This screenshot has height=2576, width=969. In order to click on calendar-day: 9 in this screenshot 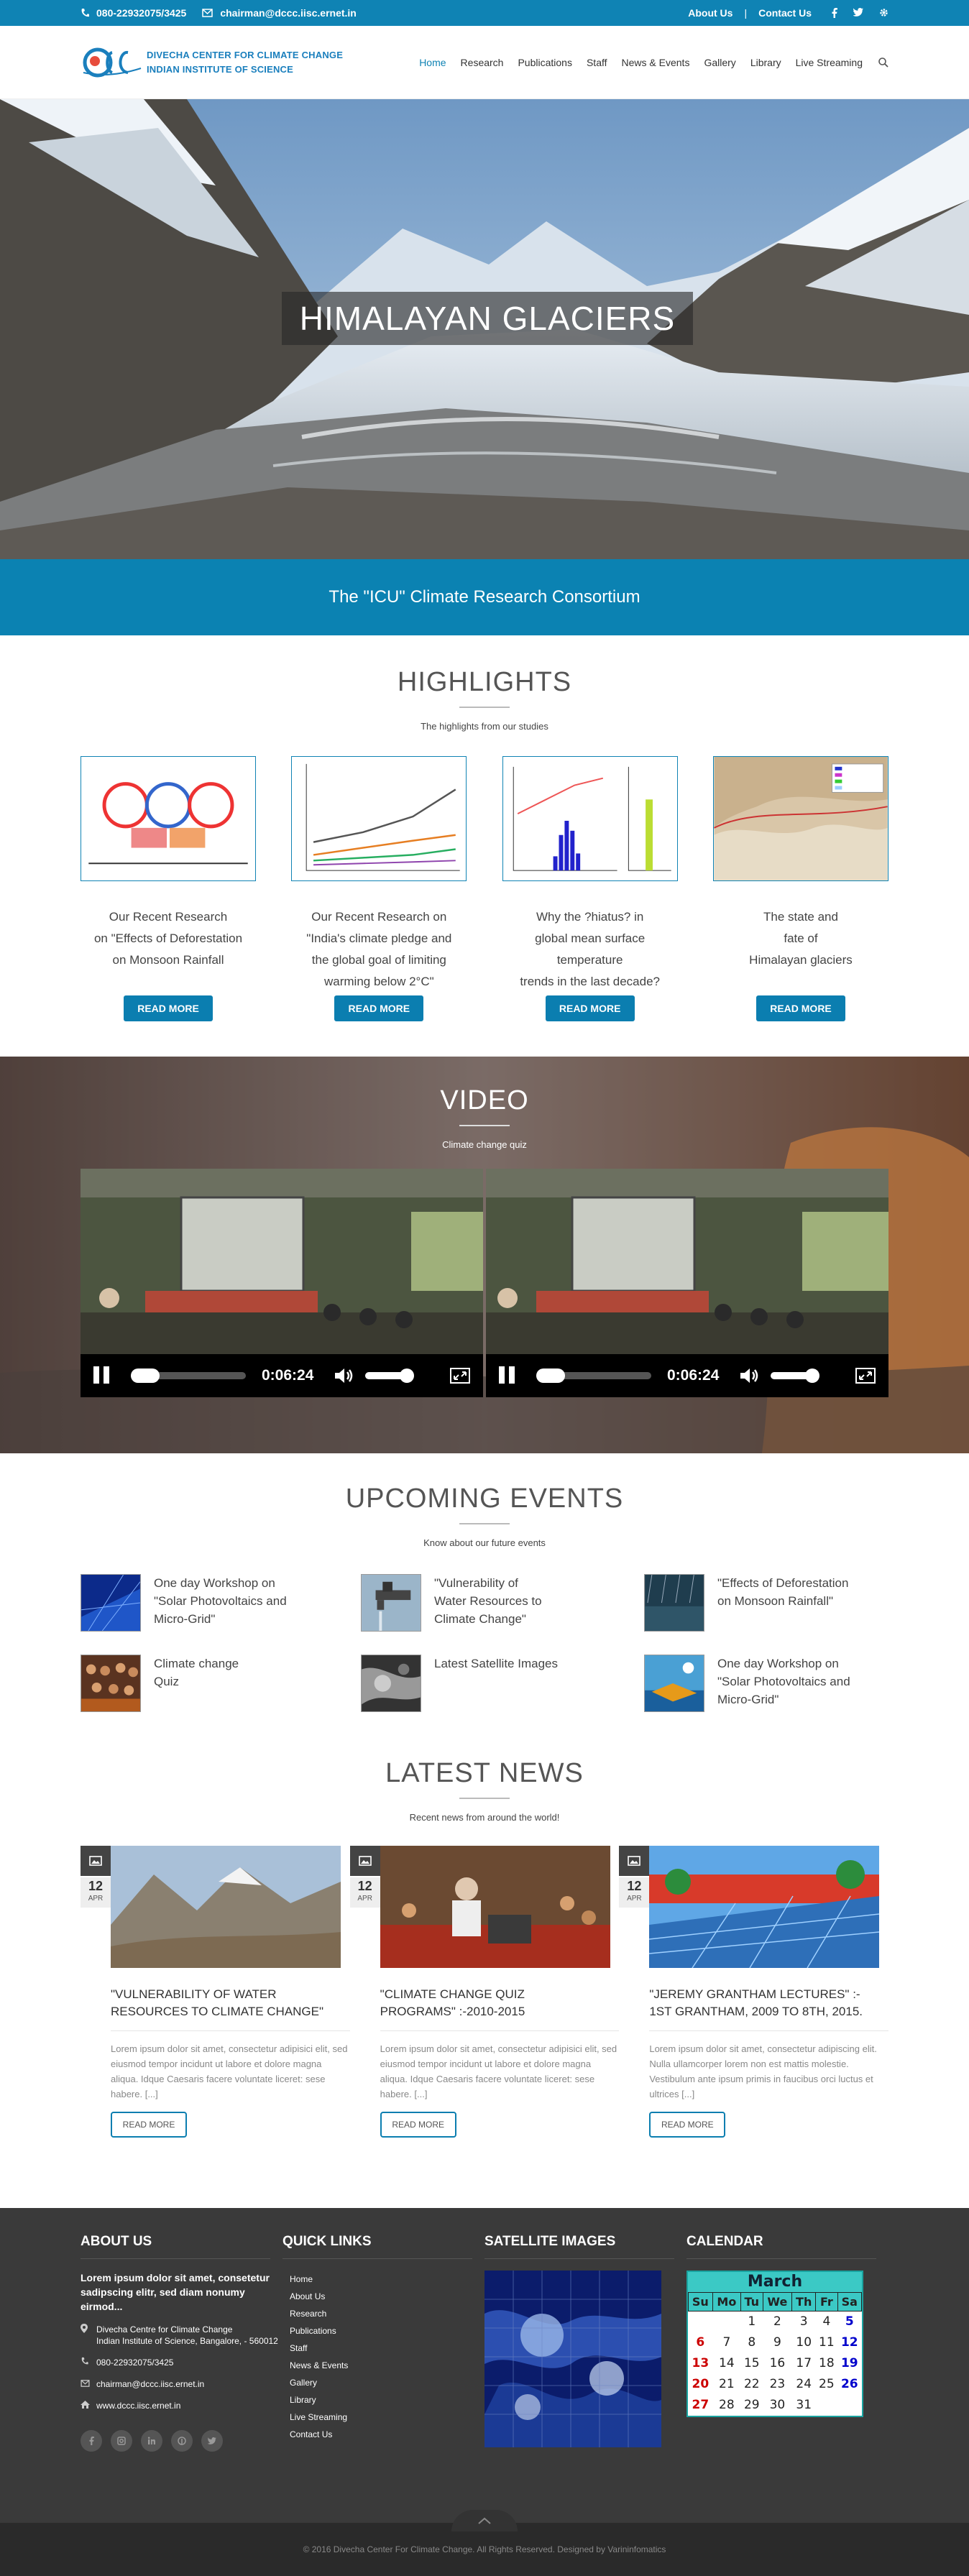, I will do `click(777, 2342)`.